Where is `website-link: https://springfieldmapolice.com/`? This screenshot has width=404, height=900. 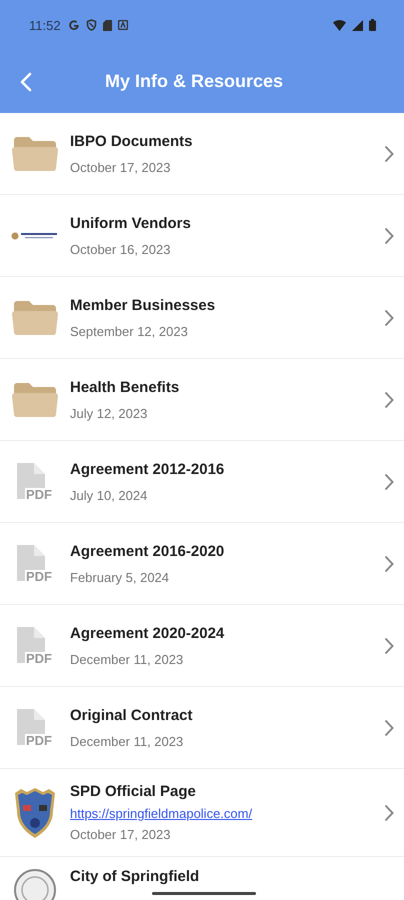 website-link: https://springfieldmapolice.com/ is located at coordinates (227, 813).